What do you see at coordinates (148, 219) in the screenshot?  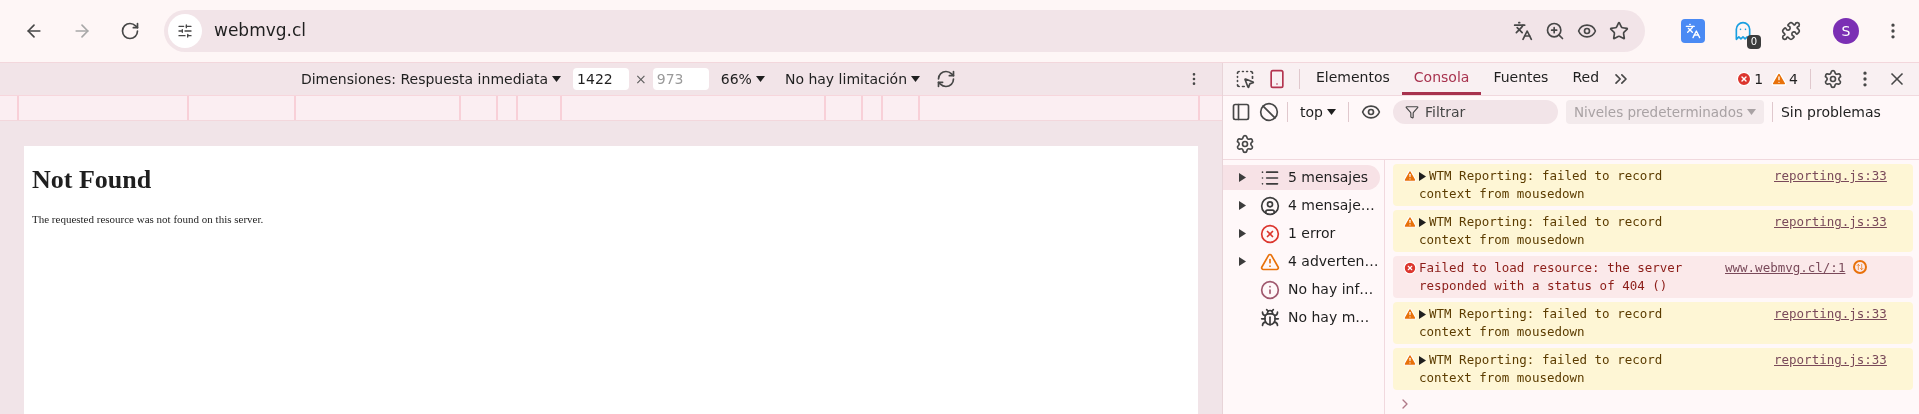 I see `page-message: The requested resource was not found on this server.` at bounding box center [148, 219].